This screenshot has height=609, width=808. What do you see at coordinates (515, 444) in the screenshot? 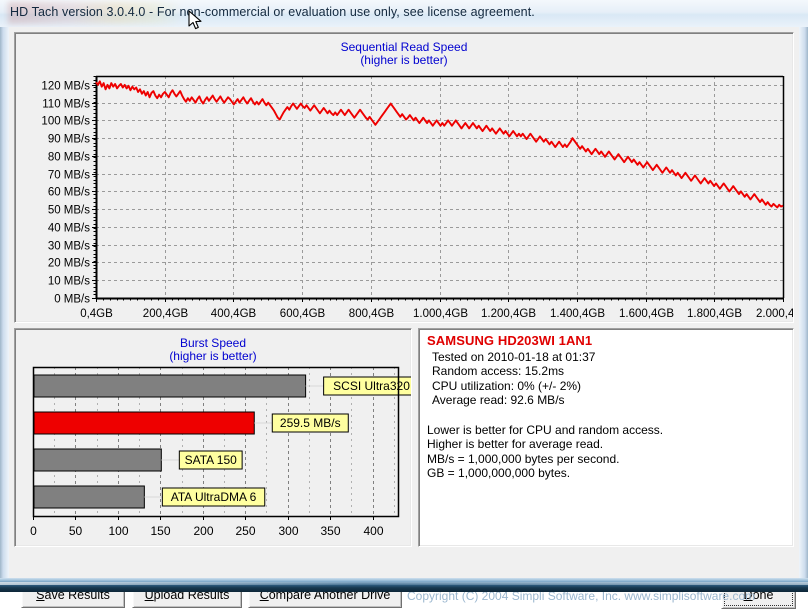
I see `note-higher-better: Higher is better for average read.` at bounding box center [515, 444].